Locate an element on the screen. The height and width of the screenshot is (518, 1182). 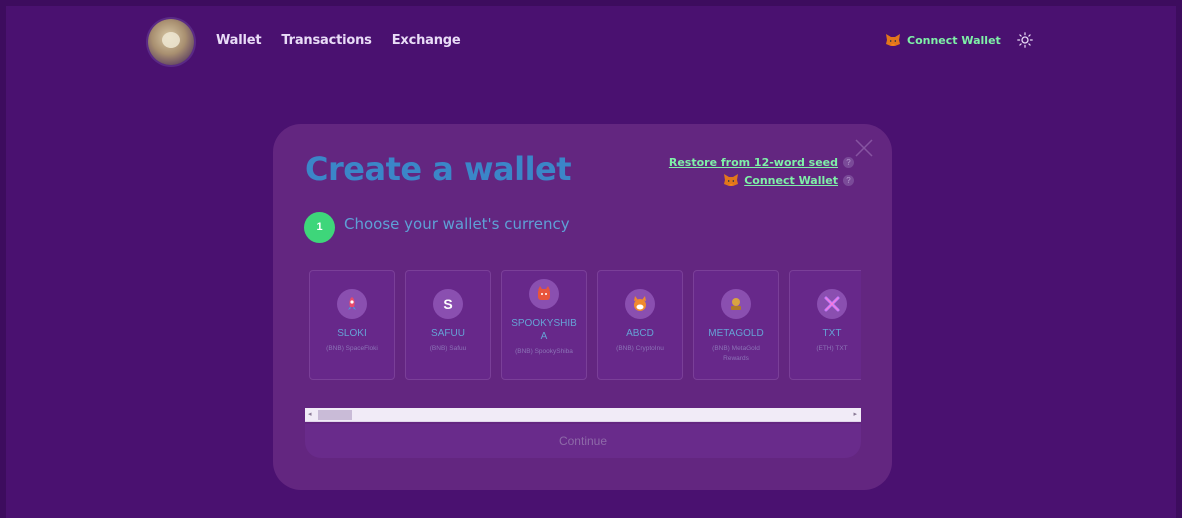
nav-exchange: Exchange is located at coordinates (426, 40).